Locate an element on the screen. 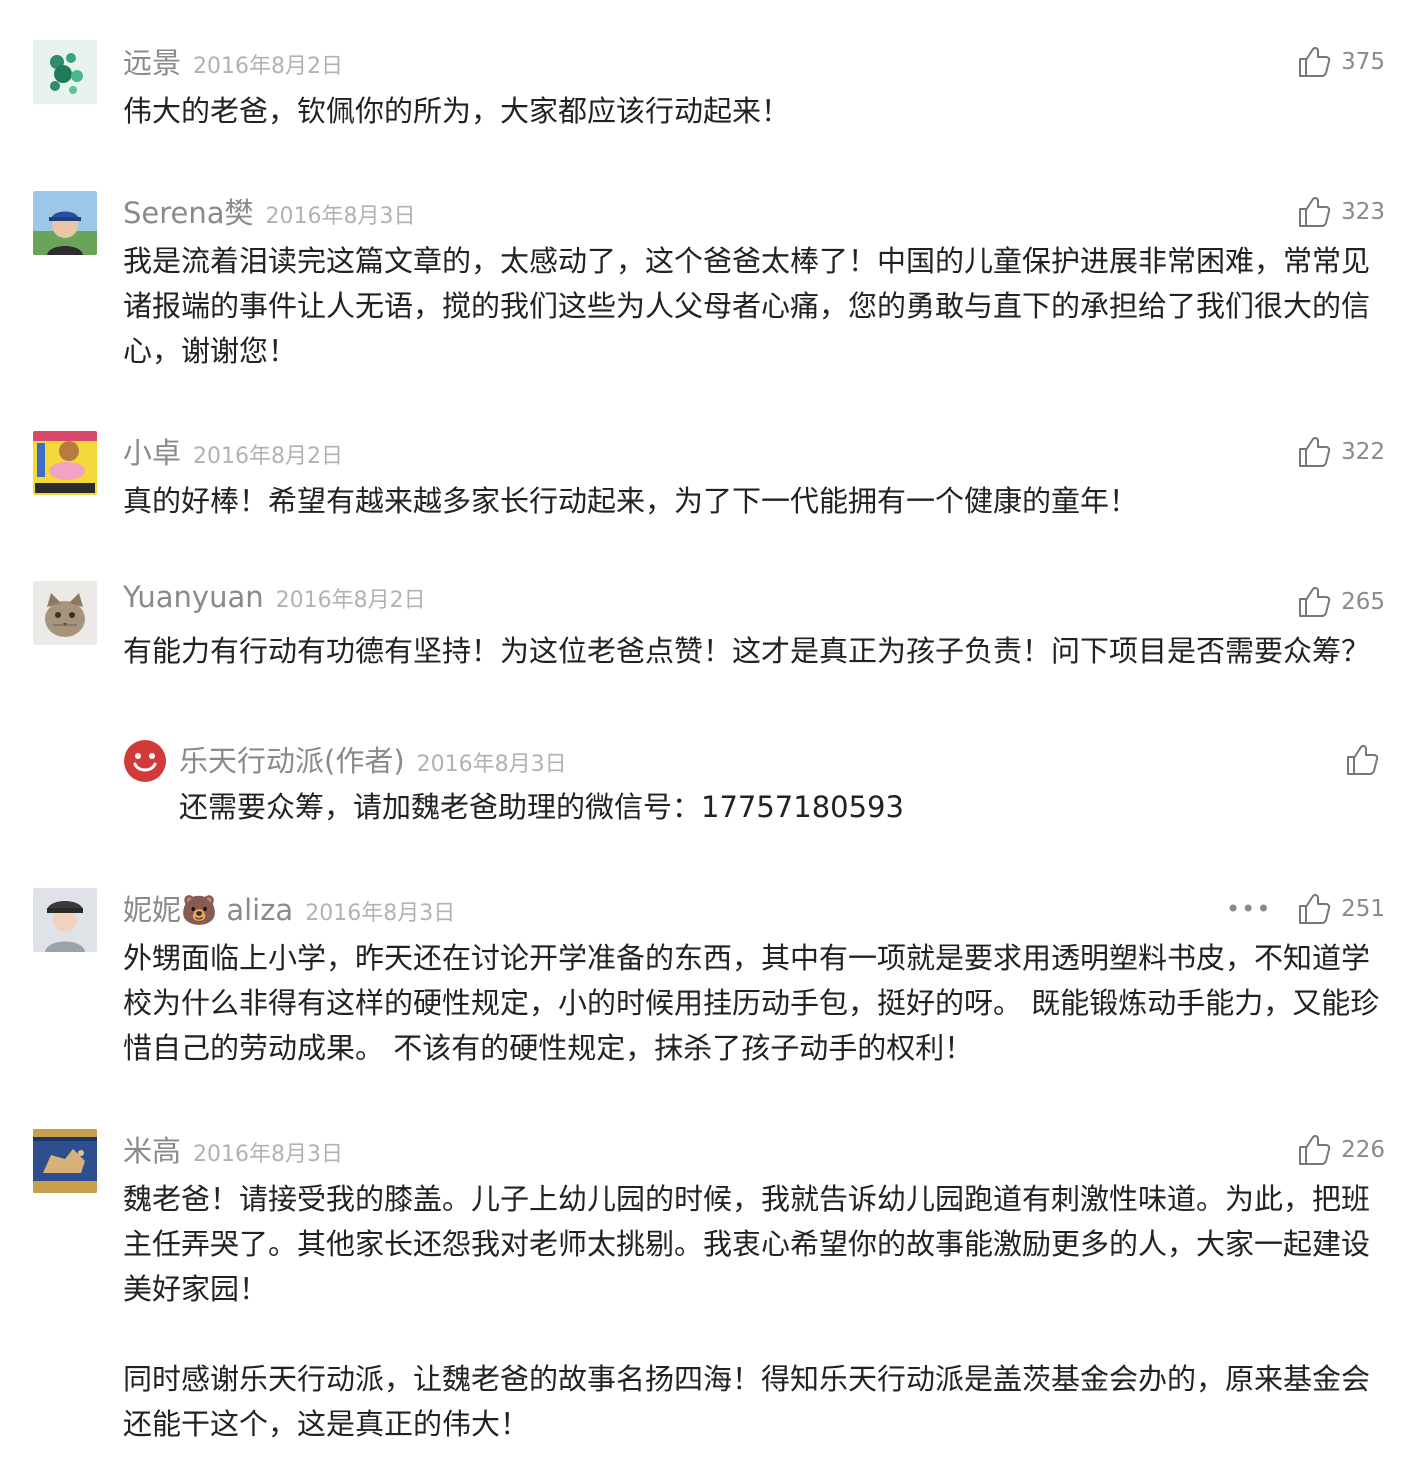 This screenshot has width=1421, height=1466. like-count: 323 is located at coordinates (1363, 212).